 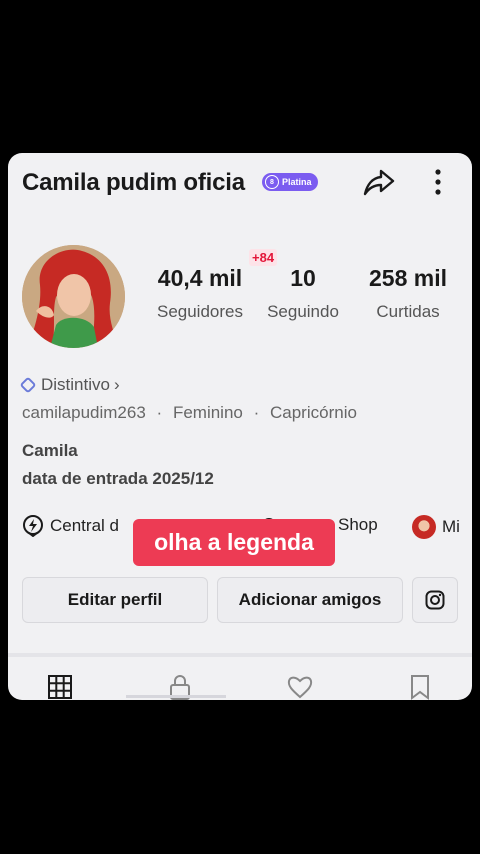 What do you see at coordinates (133, 182) in the screenshot?
I see `display-name: Camila pudim oficia` at bounding box center [133, 182].